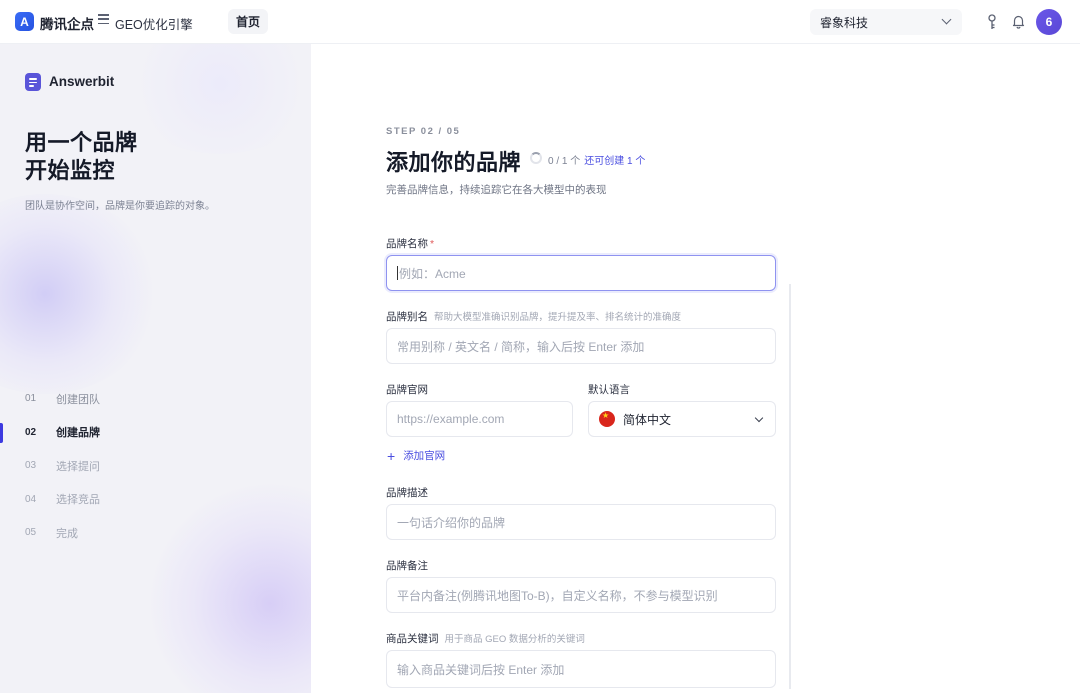  What do you see at coordinates (103, 19) in the screenshot?
I see `menu-icon` at bounding box center [103, 19].